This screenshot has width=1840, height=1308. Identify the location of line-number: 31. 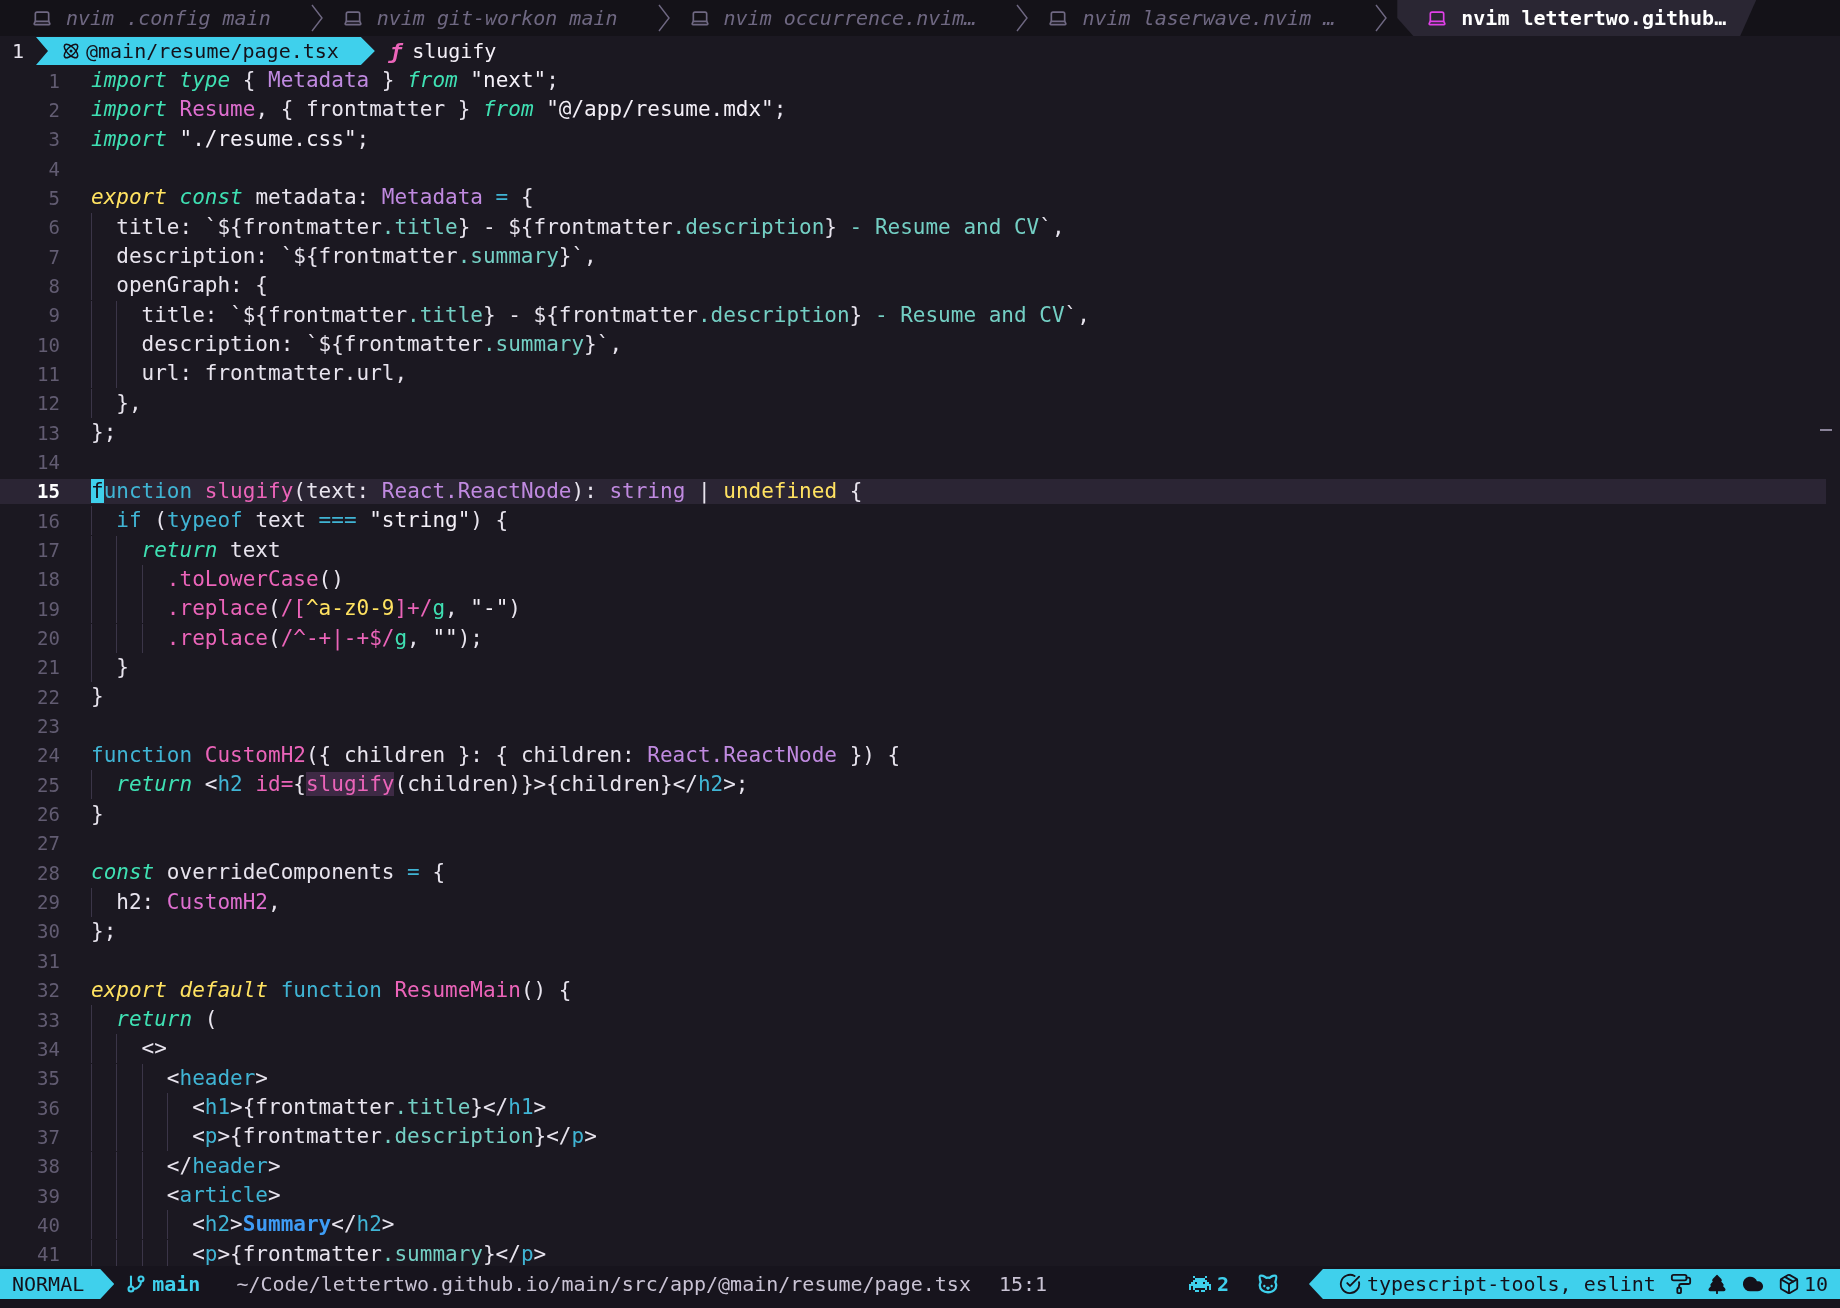
(48, 960).